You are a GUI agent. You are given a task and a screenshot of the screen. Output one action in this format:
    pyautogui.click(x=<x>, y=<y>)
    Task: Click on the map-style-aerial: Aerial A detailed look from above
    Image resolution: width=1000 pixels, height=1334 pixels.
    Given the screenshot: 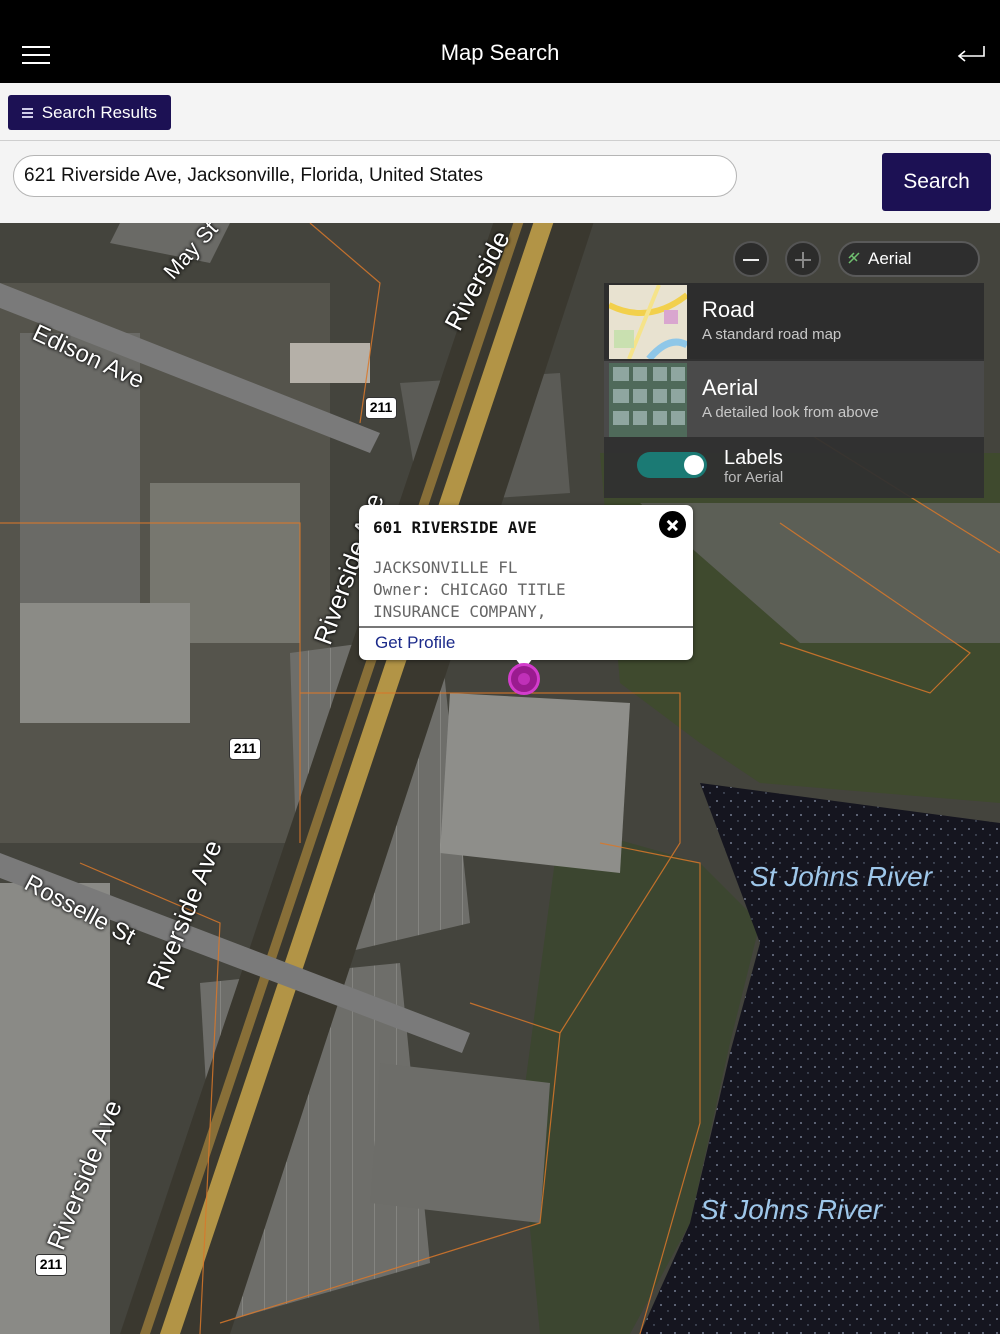 What is the action you would take?
    pyautogui.click(x=794, y=399)
    